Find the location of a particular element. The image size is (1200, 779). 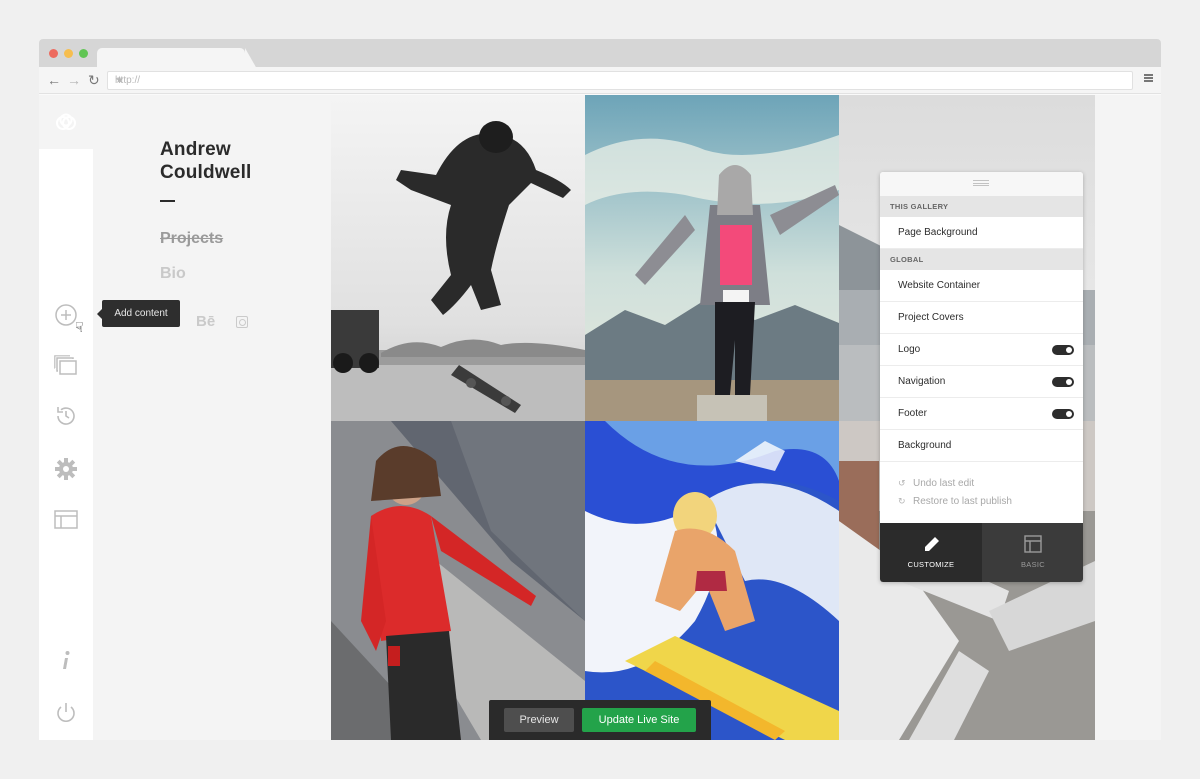

power-icon is located at coordinates (66, 713).